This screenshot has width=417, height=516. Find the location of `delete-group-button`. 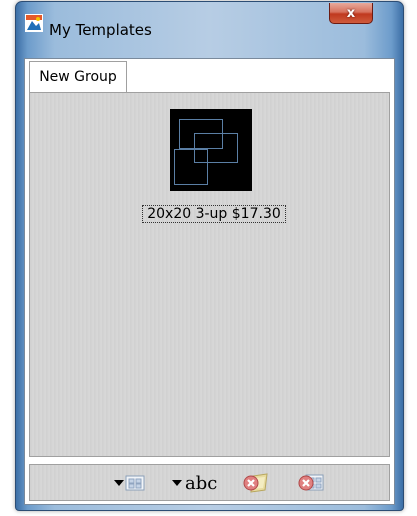

delete-group-button is located at coordinates (256, 483).